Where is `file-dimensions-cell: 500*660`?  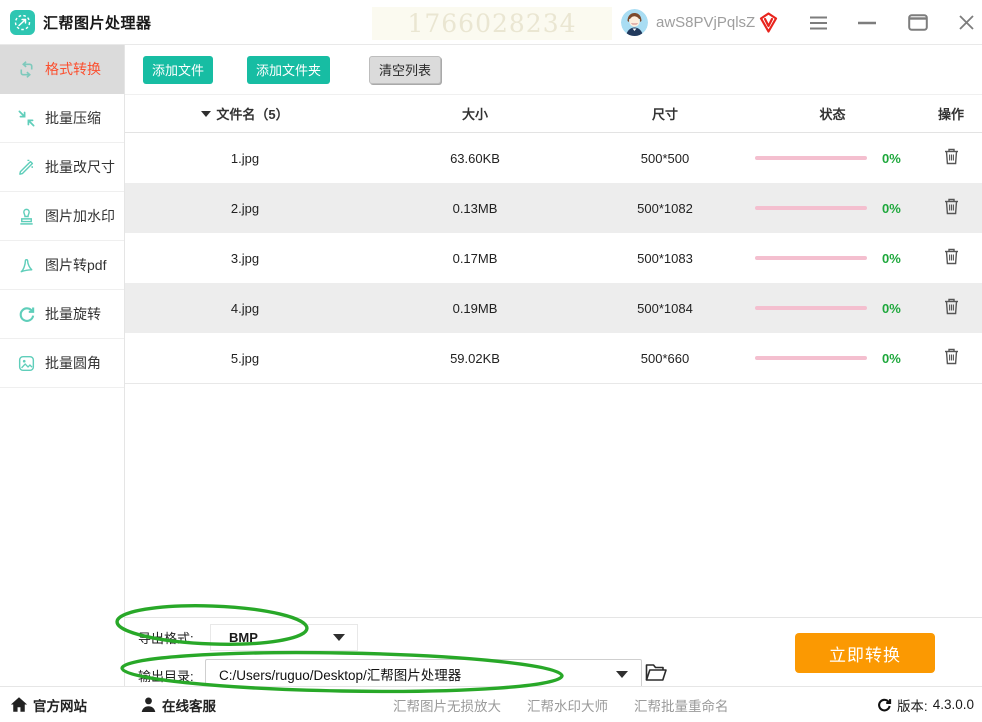
file-dimensions-cell: 500*660 is located at coordinates (665, 358).